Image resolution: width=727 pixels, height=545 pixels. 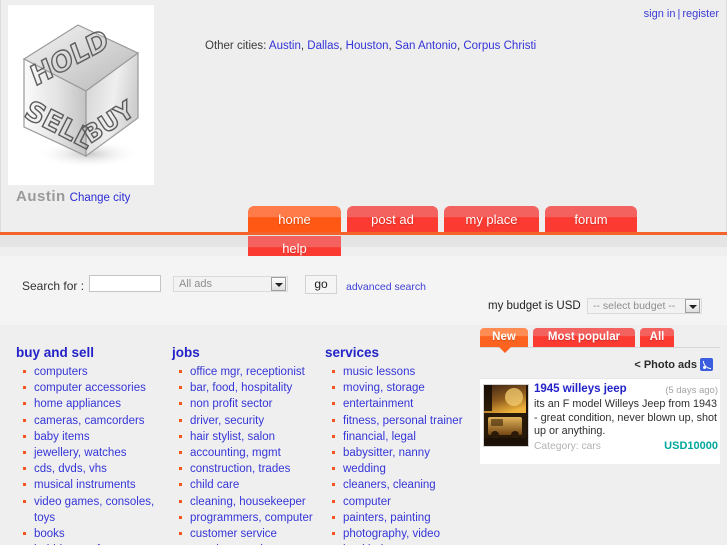 I want to click on category-link: programmers, computer, so click(x=251, y=518).